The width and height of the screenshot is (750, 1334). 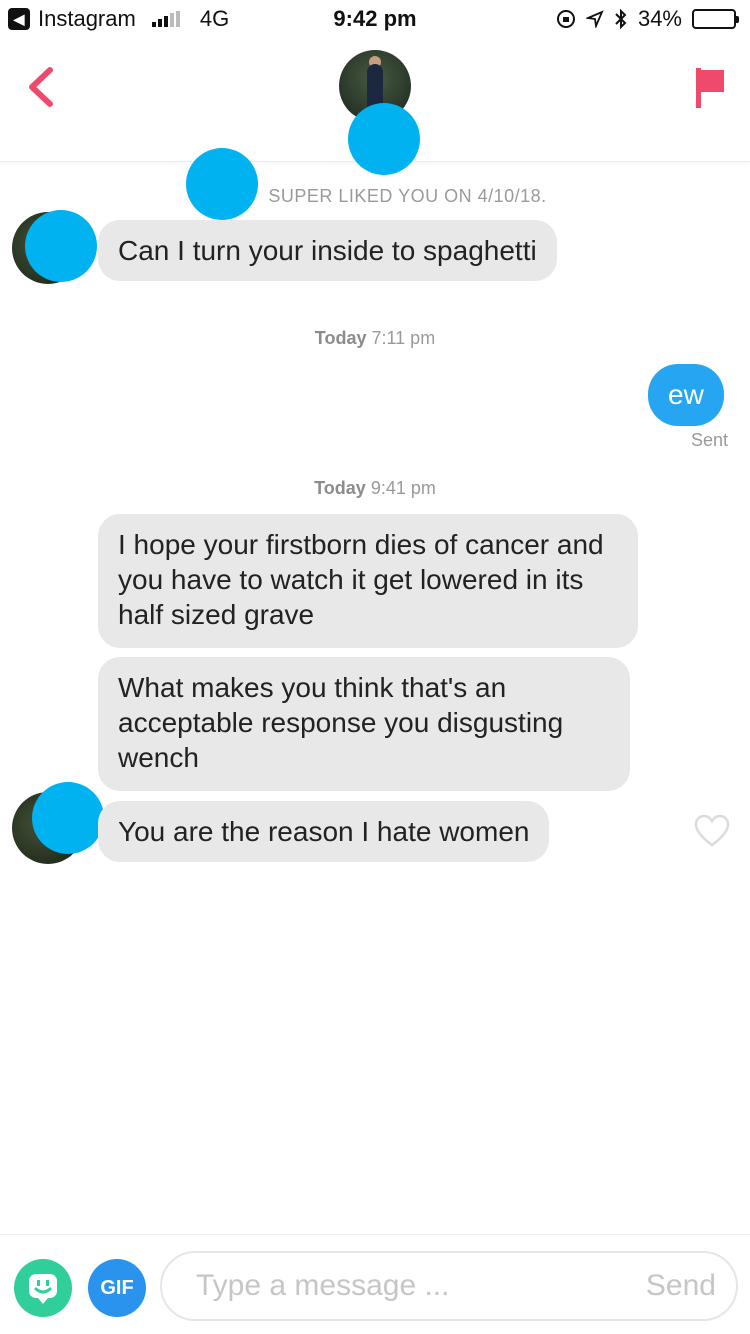 I want to click on like-message-button, so click(x=712, y=831).